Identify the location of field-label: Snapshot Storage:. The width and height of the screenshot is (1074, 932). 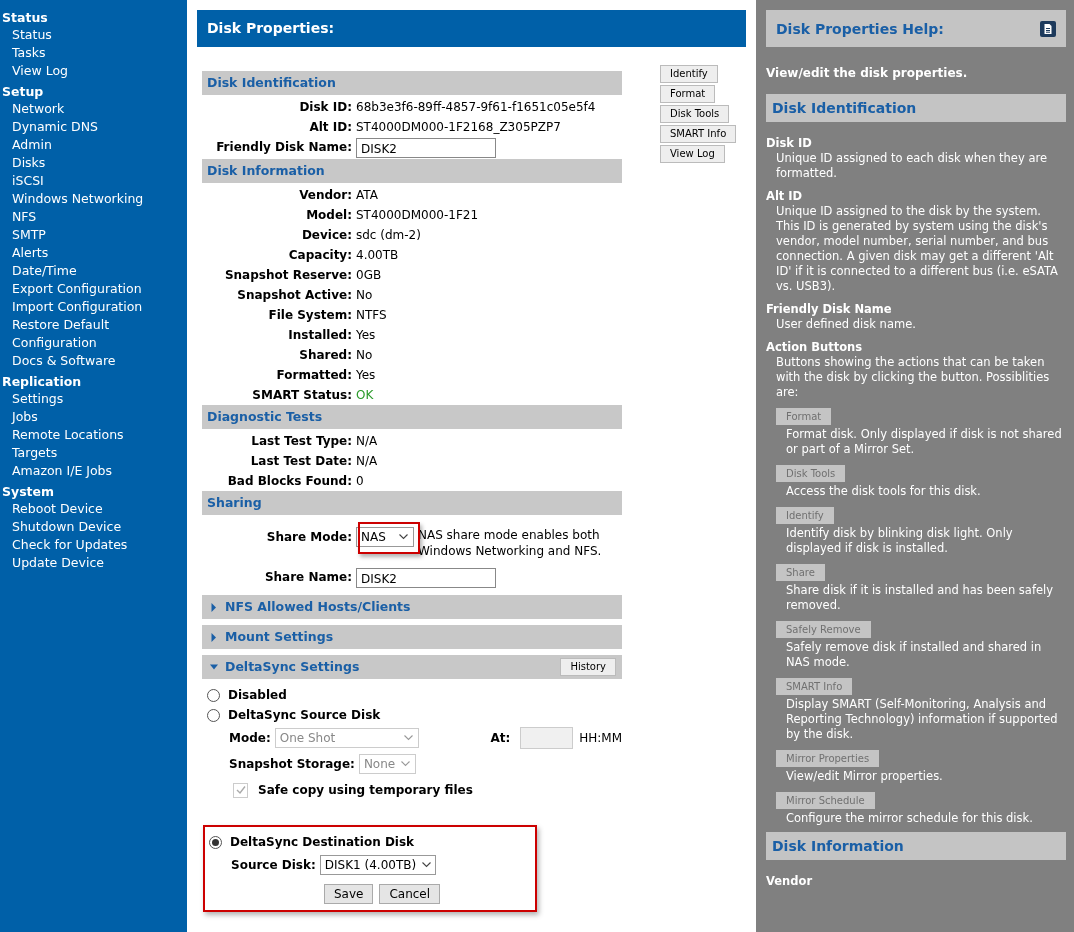
(292, 764).